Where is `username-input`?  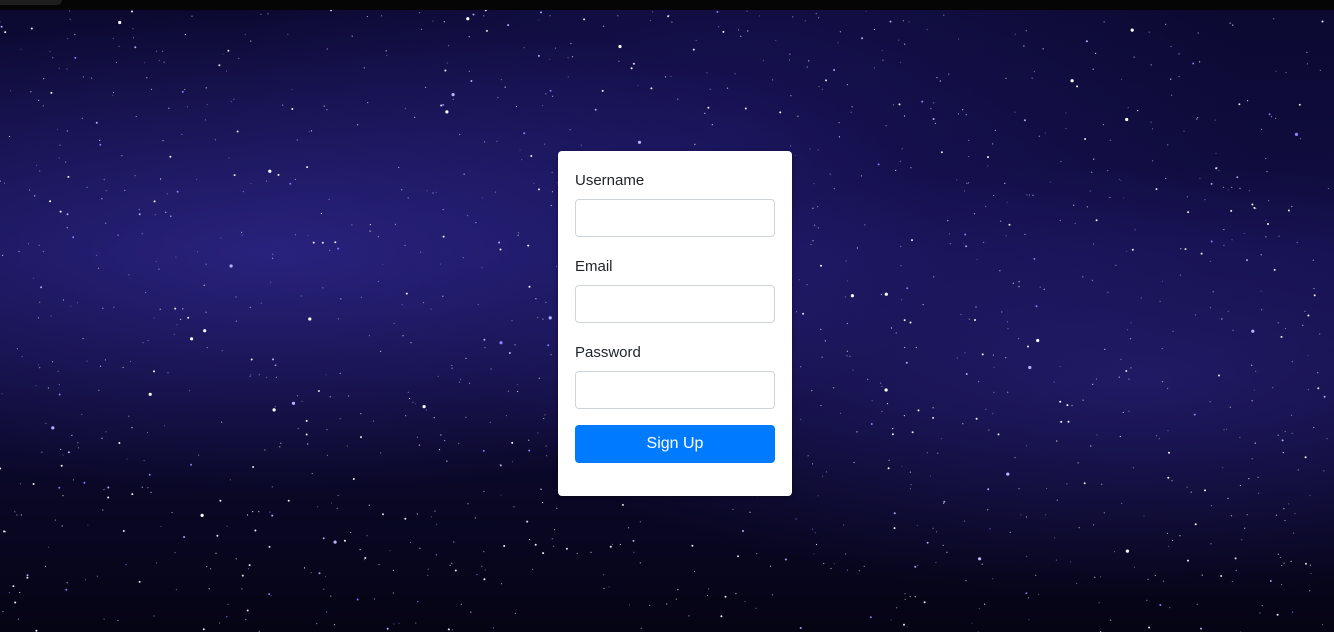 username-input is located at coordinates (675, 218).